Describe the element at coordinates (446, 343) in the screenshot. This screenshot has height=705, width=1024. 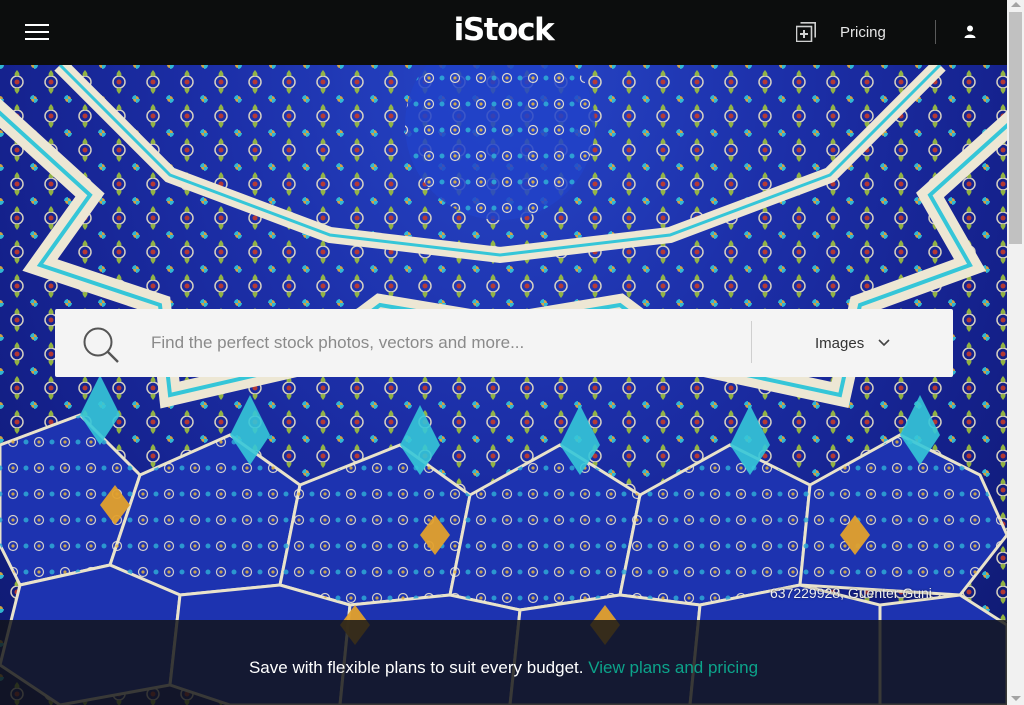
I see `search-input` at that location.